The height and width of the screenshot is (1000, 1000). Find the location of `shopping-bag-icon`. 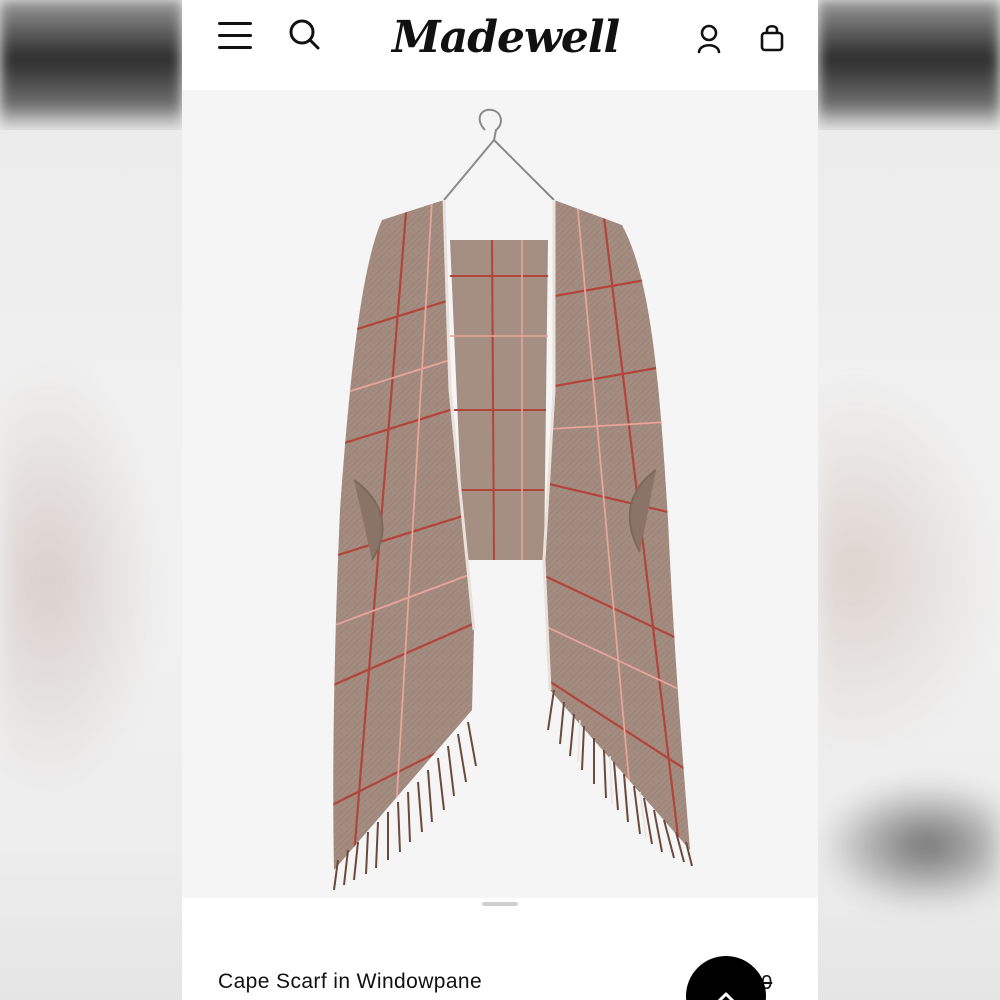

shopping-bag-icon is located at coordinates (772, 38).